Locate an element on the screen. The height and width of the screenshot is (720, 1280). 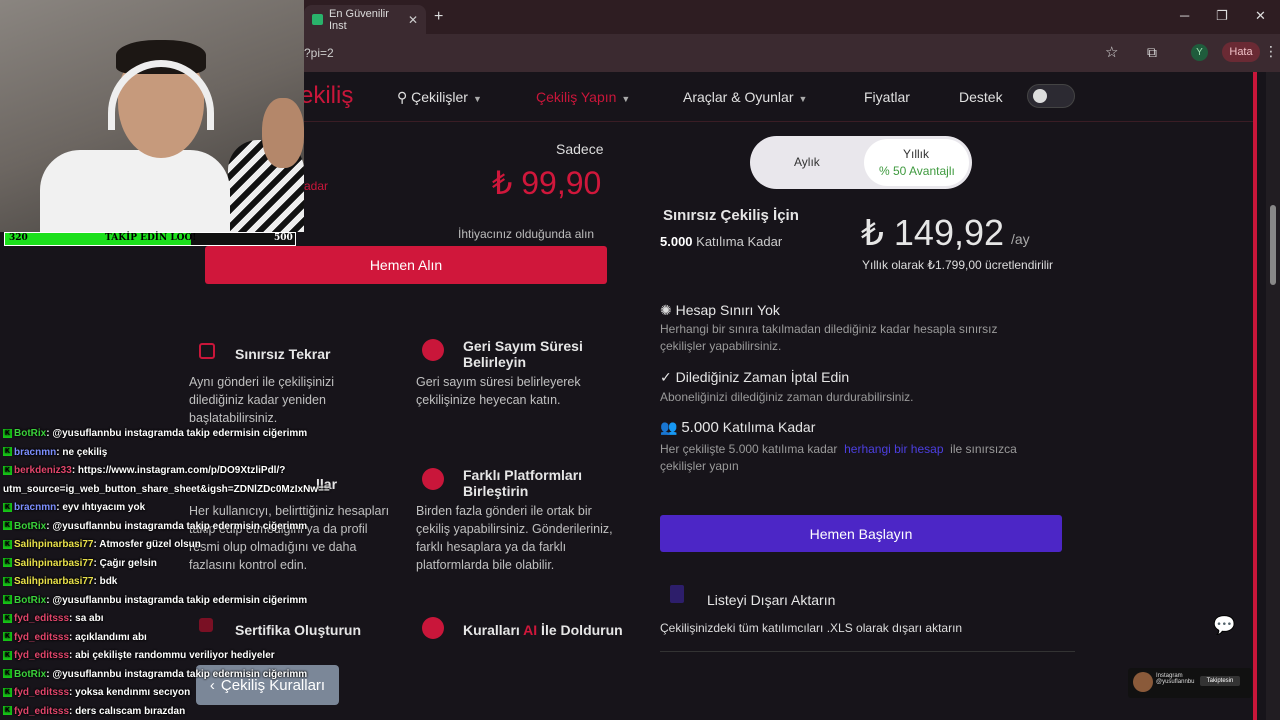
tab-title: En Güvenilir Inst is located at coordinates (359, 19).